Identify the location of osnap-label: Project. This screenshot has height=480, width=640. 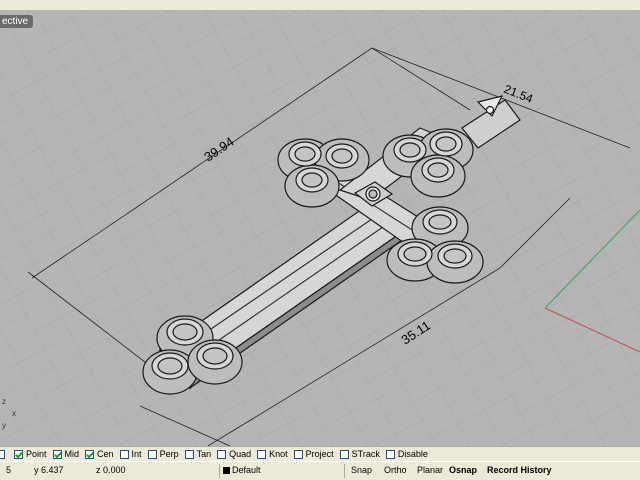
(319, 454).